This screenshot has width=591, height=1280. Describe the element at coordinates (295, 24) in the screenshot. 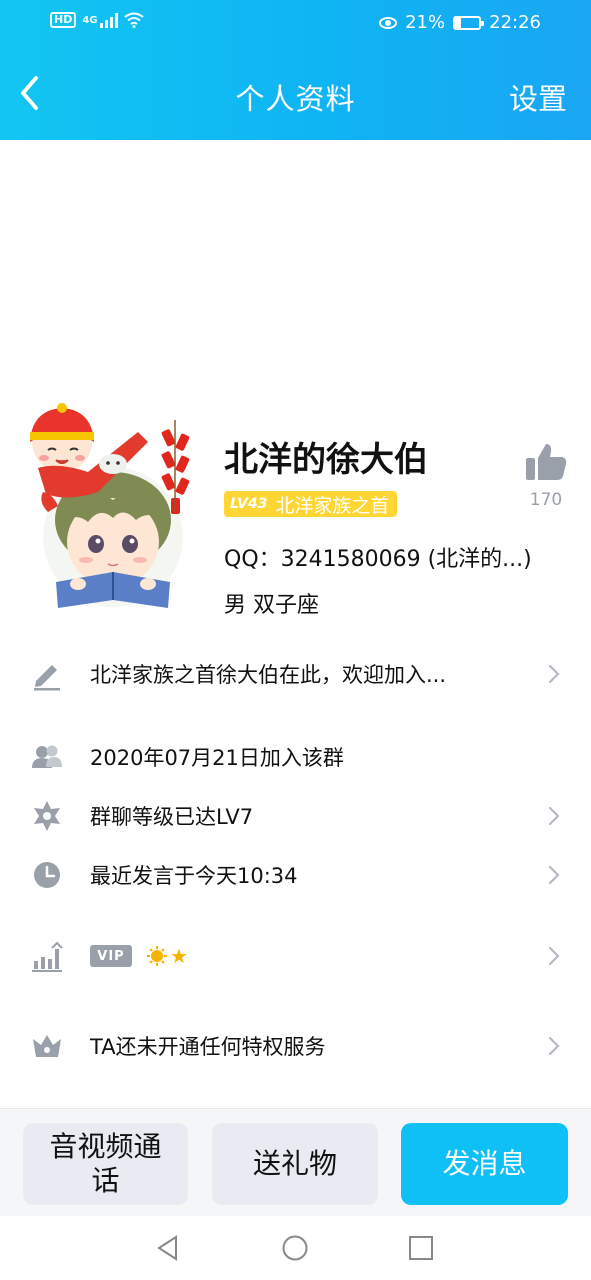

I see `status-bar: HD 4G 21% 22:26` at that location.